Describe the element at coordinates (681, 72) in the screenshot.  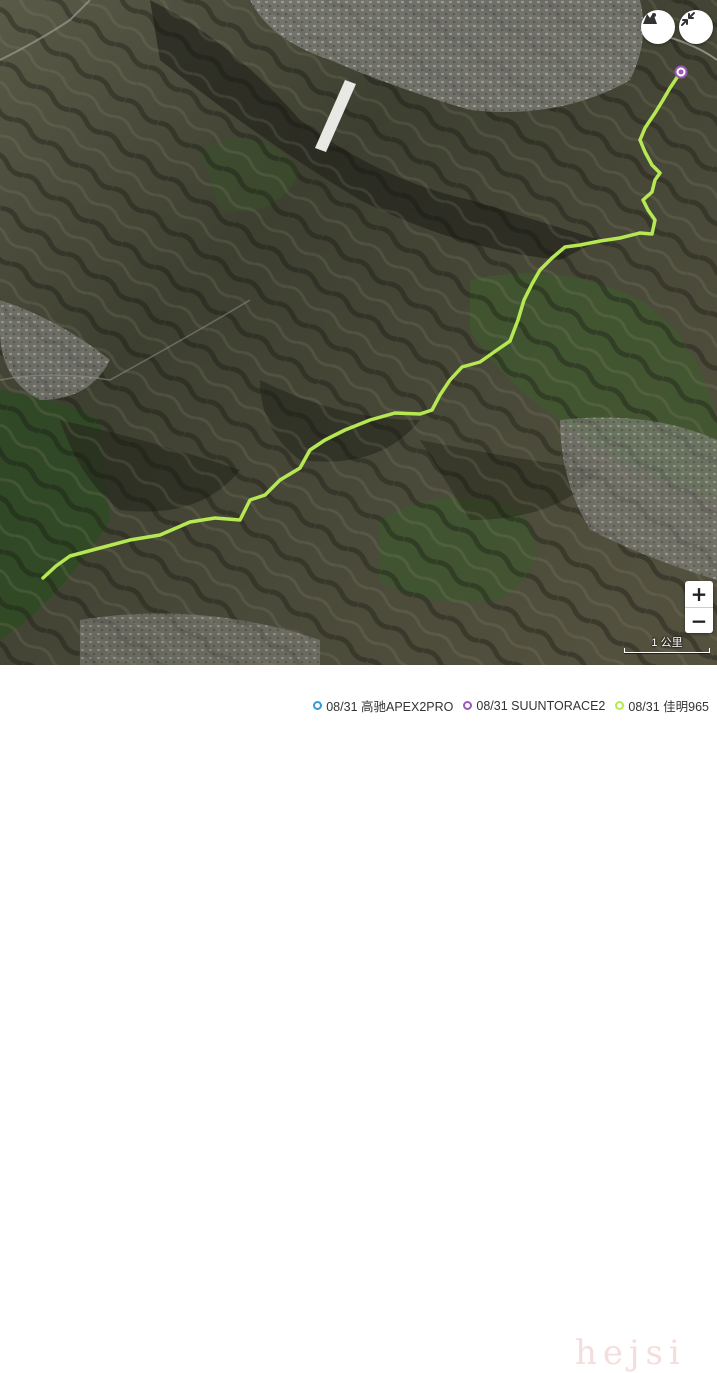
I see `start-marker-center` at that location.